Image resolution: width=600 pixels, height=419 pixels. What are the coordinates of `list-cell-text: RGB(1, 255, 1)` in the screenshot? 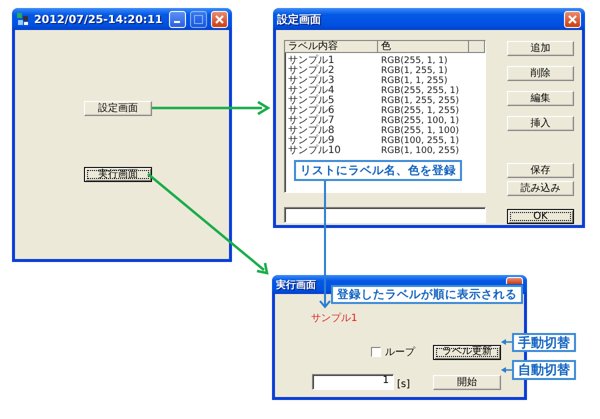 It's located at (414, 71).